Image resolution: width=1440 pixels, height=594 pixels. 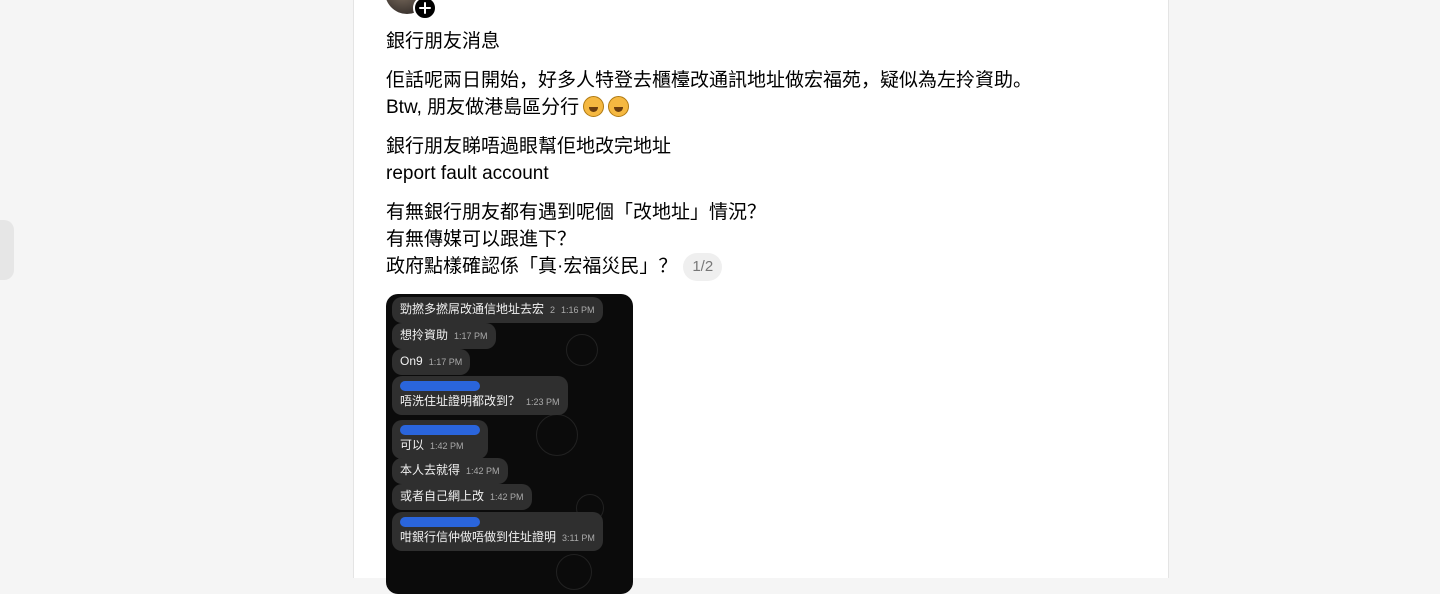 I want to click on message-text: 想拎資助, so click(x=424, y=335).